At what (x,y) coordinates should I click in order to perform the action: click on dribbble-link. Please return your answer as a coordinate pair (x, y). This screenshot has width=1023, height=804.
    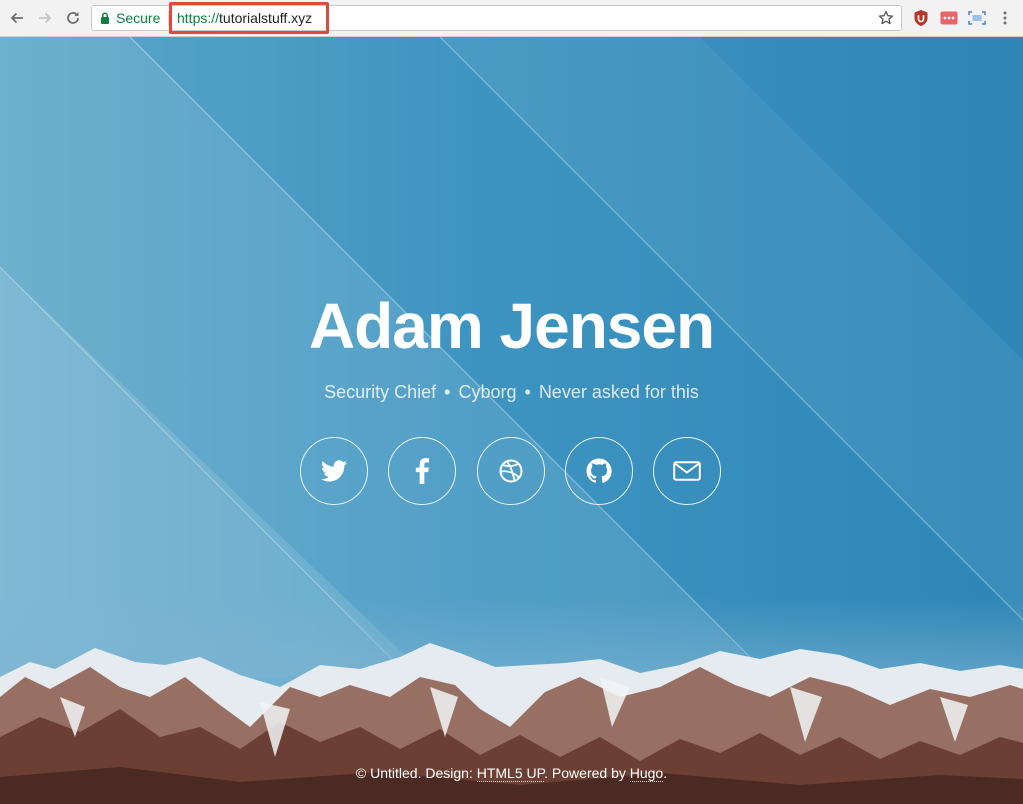
    Looking at the image, I should click on (511, 471).